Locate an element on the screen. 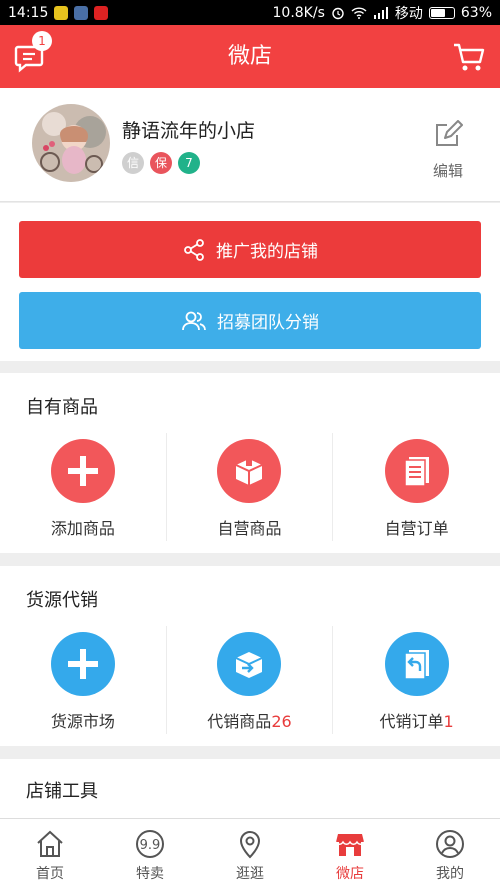 The height and width of the screenshot is (889, 500). credit-badge: 信 is located at coordinates (133, 163).